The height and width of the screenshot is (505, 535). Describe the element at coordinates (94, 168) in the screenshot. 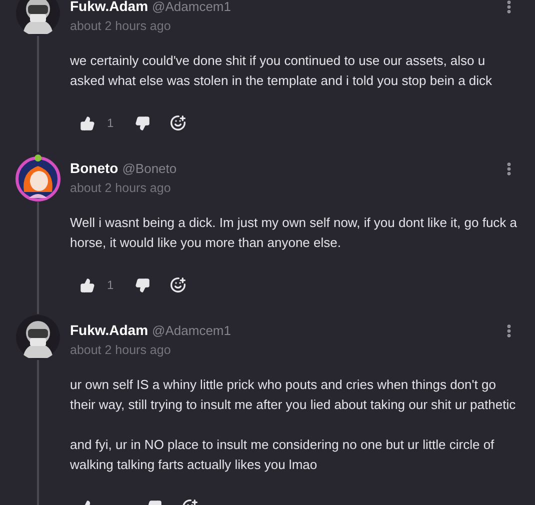

I see `author-name: Boneto` at that location.